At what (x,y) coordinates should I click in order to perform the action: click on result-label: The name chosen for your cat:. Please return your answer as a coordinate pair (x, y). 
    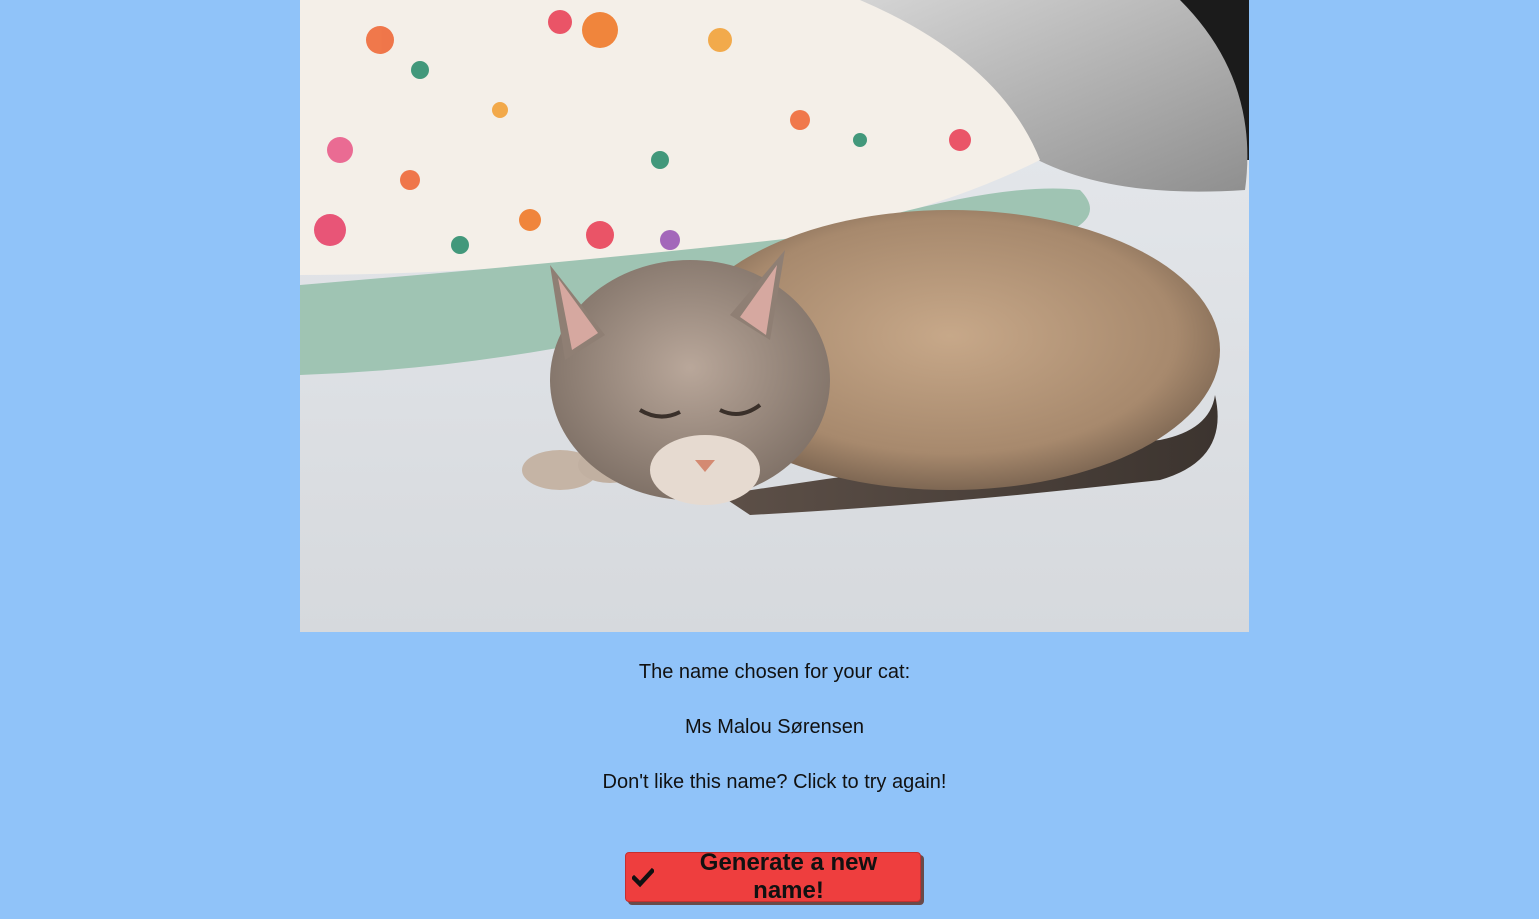
    Looking at the image, I should click on (774, 672).